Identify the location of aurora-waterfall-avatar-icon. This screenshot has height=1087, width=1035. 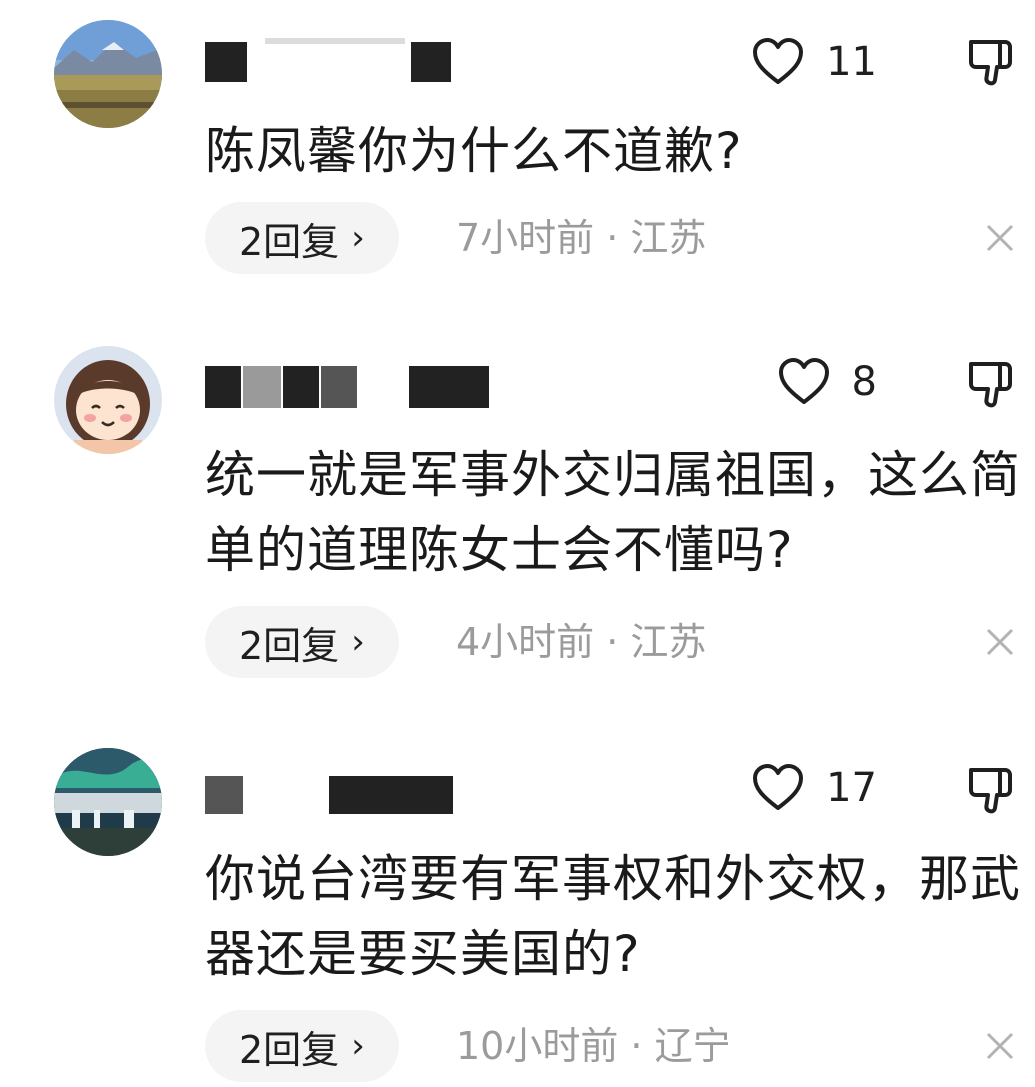
(108, 802).